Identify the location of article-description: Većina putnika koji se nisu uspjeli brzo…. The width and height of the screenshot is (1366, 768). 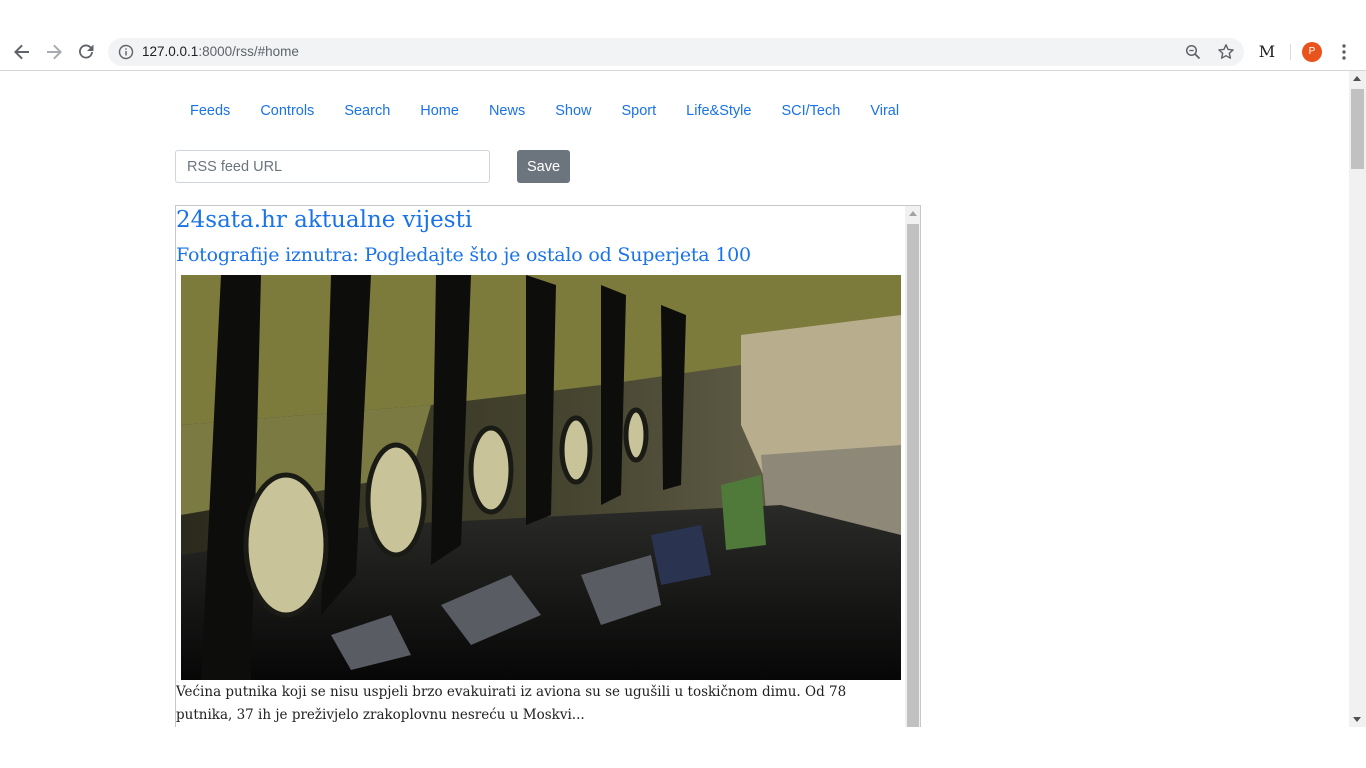
(511, 703).